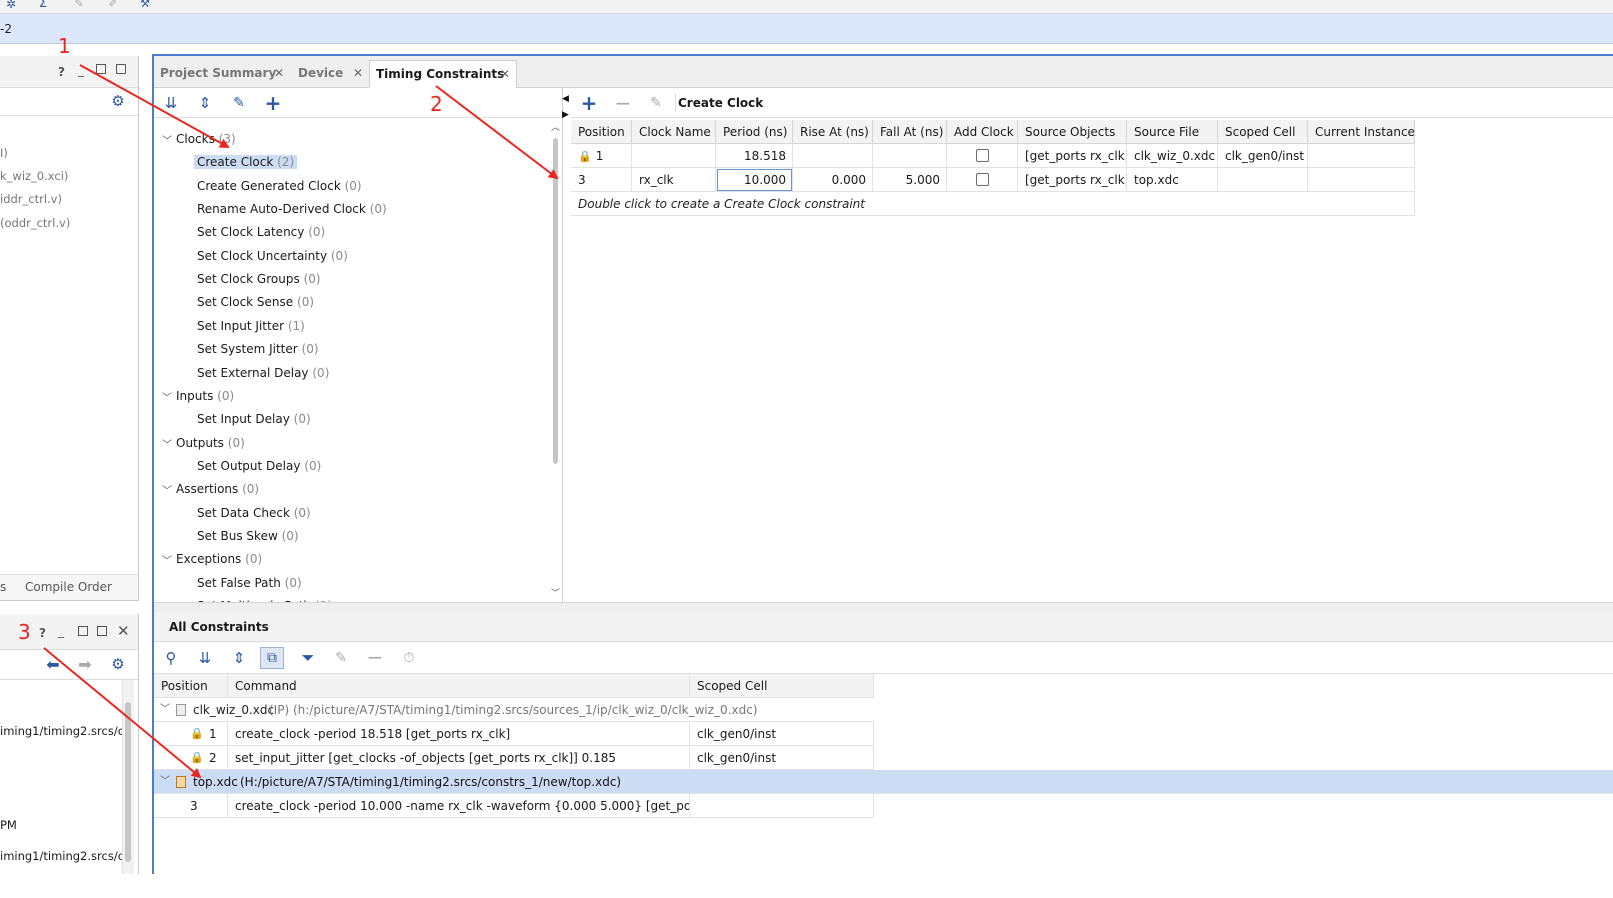  What do you see at coordinates (68, 587) in the screenshot?
I see `tab-compile-order: Compile Order` at bounding box center [68, 587].